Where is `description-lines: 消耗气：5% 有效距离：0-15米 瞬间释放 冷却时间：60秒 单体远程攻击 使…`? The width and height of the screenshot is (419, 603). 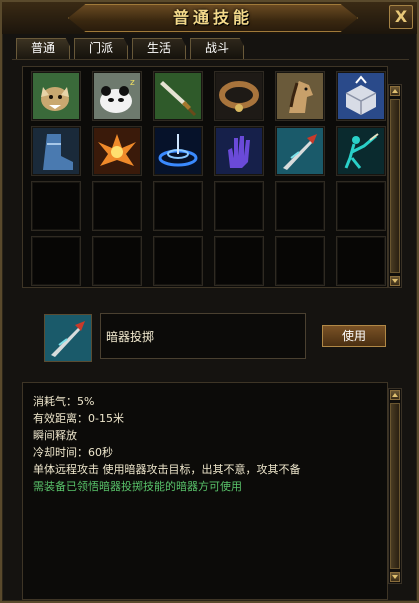
description-lines: 消耗气：5% 有效距离：0-15米 瞬间释放 冷却时间：60秒 单体远程攻击 使… is located at coordinates (167, 444).